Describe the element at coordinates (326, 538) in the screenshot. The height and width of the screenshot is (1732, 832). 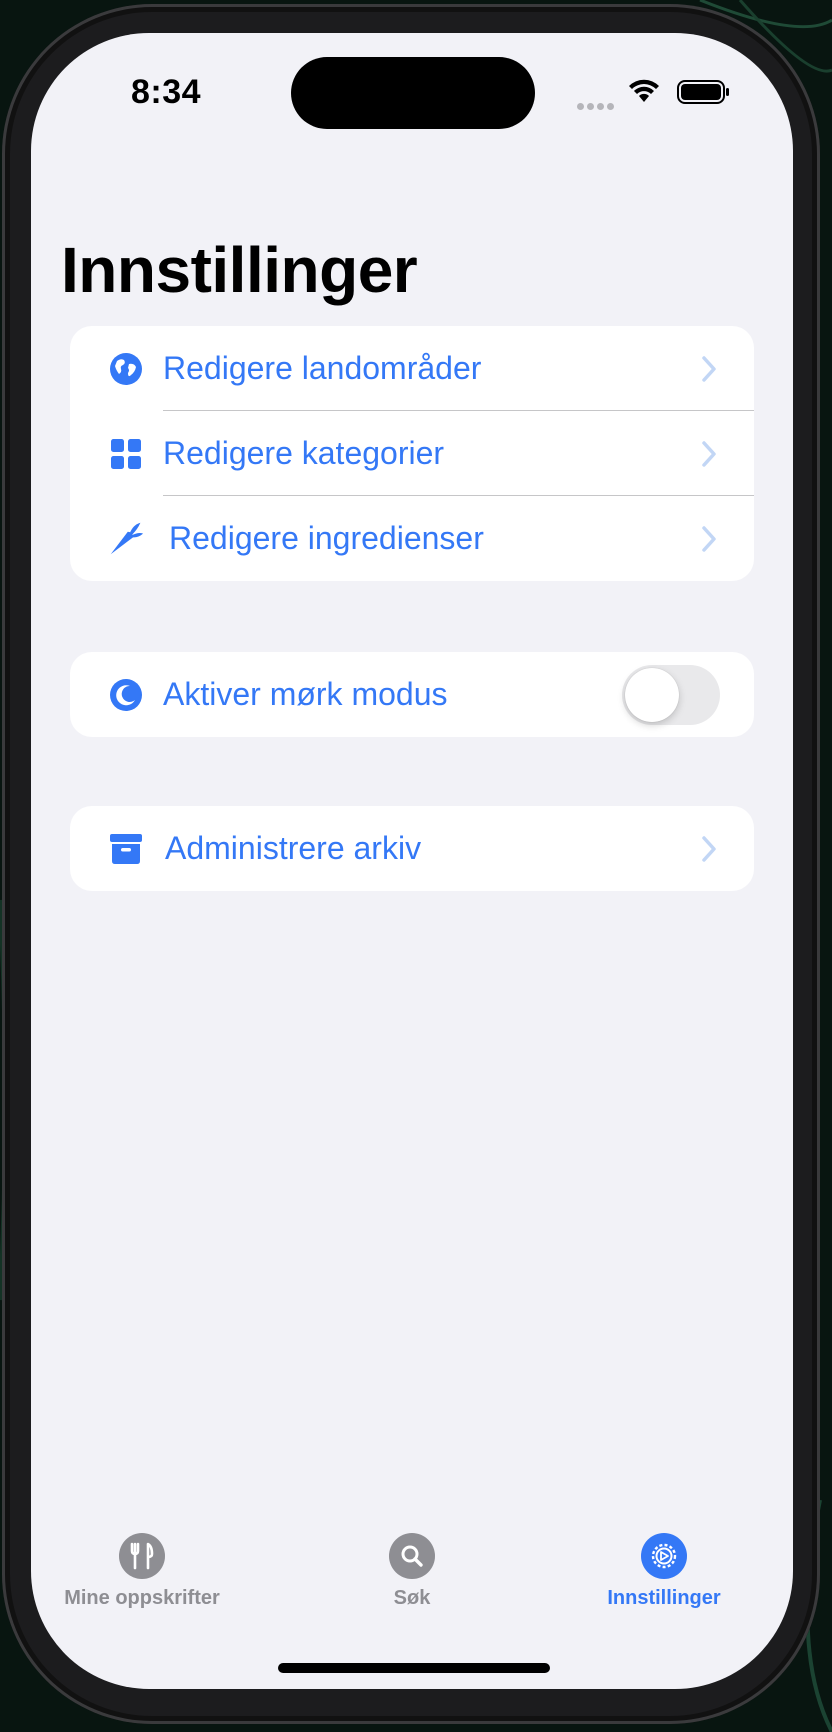
I see `row-label: Redigere ingredienser` at that location.